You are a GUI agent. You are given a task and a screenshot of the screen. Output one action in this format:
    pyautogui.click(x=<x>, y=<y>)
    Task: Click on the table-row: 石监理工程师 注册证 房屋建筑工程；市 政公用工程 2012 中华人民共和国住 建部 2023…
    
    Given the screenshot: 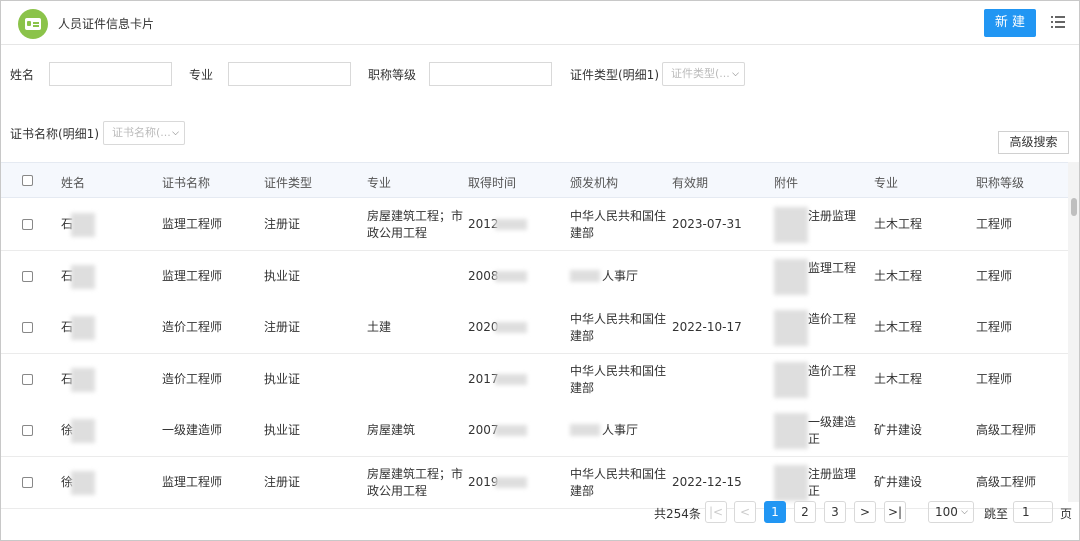 What is the action you would take?
    pyautogui.click(x=534, y=225)
    